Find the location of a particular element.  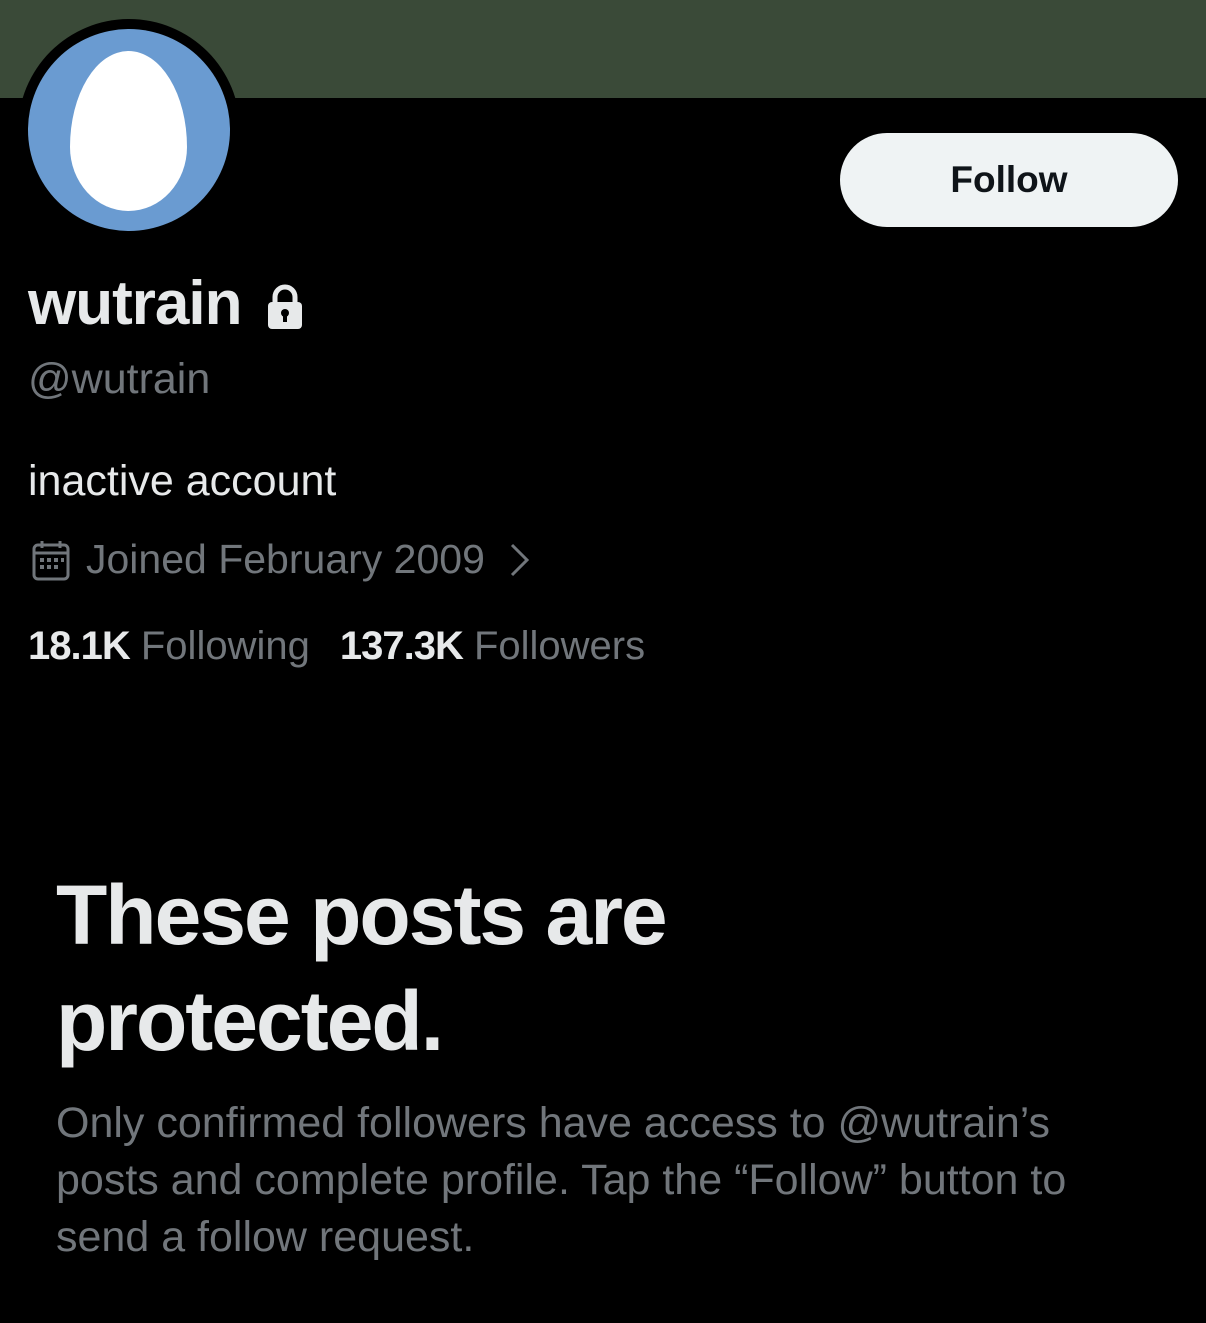

following-stat: 18.1K Following is located at coordinates (169, 646).